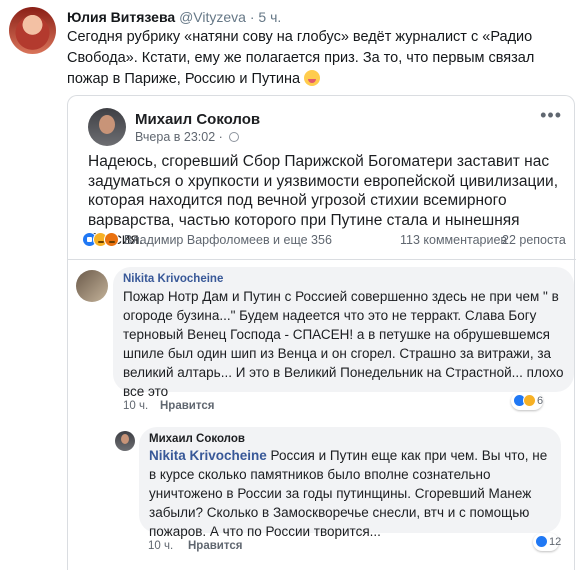 This screenshot has width=587, height=570. I want to click on more-options-icon: •••, so click(551, 115).